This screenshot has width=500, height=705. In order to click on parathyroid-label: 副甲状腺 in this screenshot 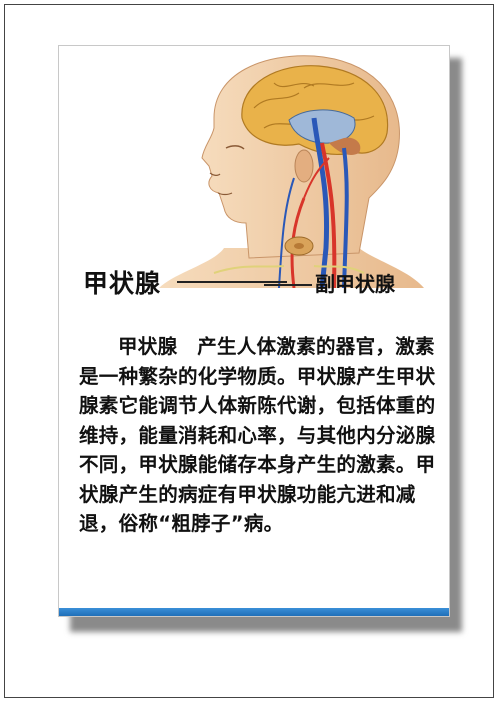, I will do `click(355, 284)`.